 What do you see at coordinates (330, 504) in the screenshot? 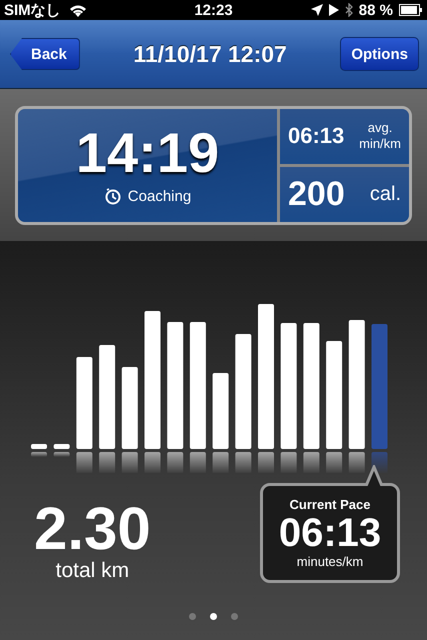
I see `current-pace-title: Current Pace` at bounding box center [330, 504].